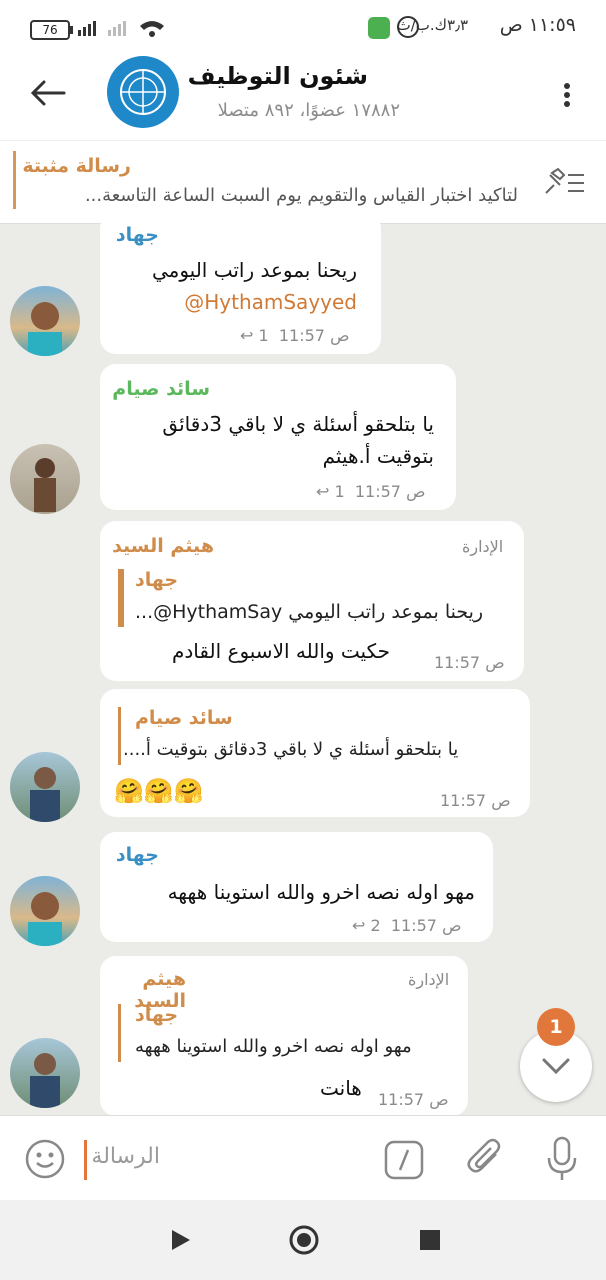  I want to click on pinned-indicator, so click(14, 180).